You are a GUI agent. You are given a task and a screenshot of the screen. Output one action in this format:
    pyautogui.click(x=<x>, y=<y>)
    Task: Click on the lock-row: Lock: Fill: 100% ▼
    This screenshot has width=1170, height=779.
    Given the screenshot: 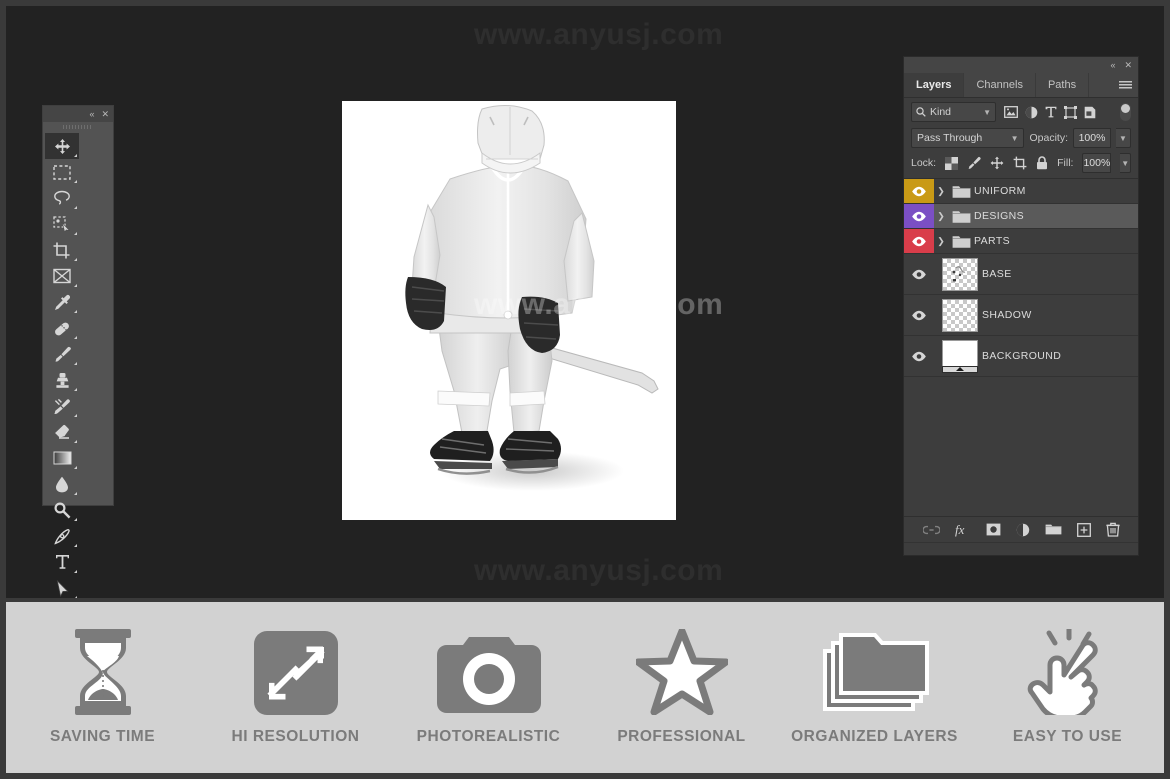 What is the action you would take?
    pyautogui.click(x=1021, y=164)
    